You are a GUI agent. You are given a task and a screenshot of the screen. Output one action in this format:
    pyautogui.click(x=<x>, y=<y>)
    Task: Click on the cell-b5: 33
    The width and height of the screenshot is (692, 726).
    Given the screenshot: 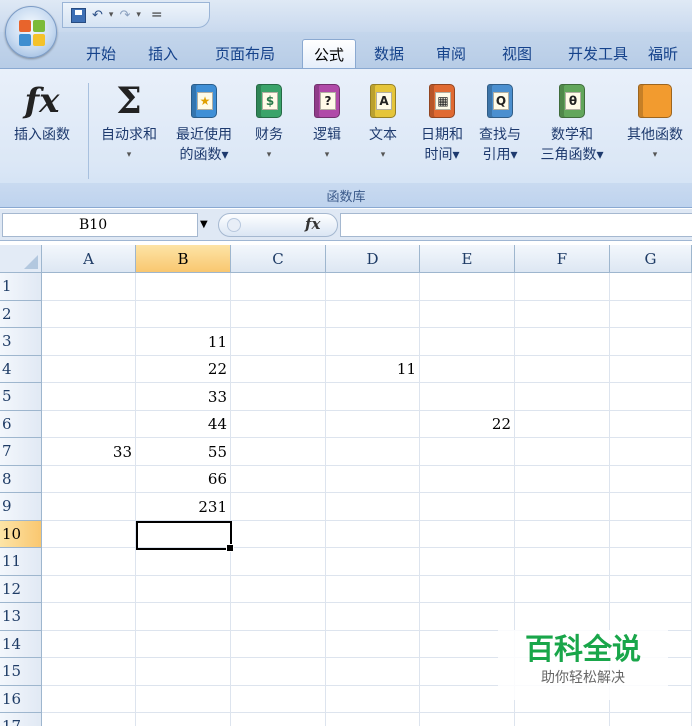 What is the action you would take?
    pyautogui.click(x=183, y=397)
    